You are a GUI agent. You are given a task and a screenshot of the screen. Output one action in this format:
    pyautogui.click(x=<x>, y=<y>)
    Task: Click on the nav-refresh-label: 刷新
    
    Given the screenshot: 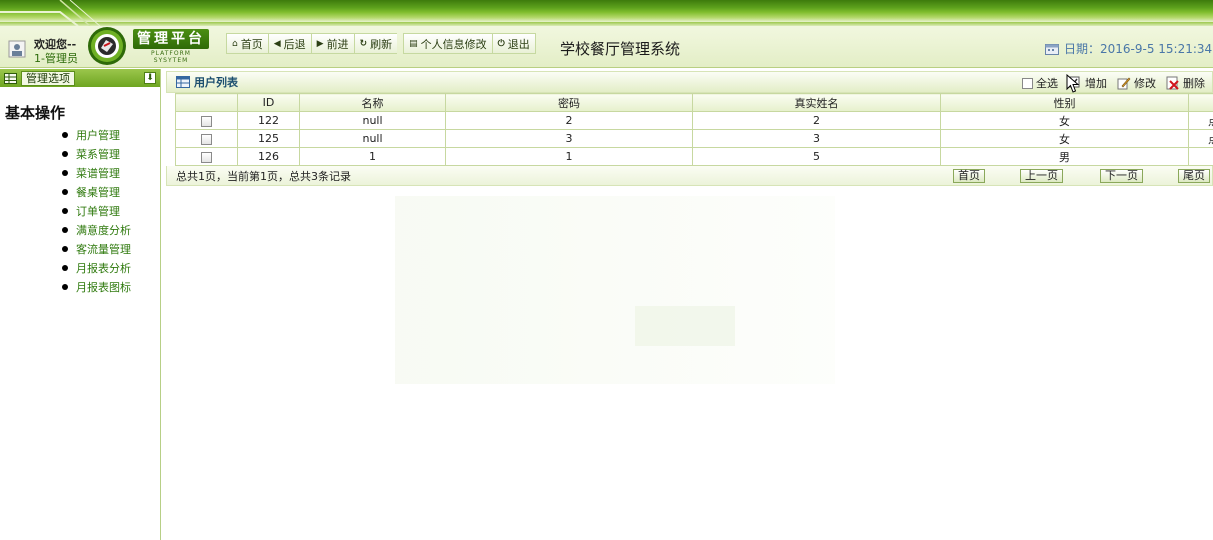 What is the action you would take?
    pyautogui.click(x=381, y=44)
    